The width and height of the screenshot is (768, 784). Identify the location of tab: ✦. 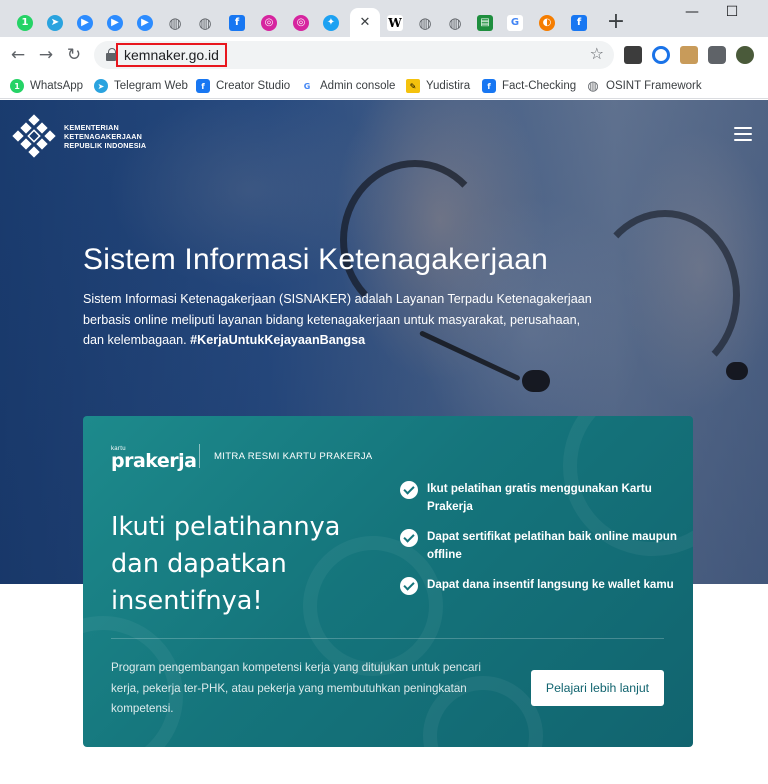
(331, 22).